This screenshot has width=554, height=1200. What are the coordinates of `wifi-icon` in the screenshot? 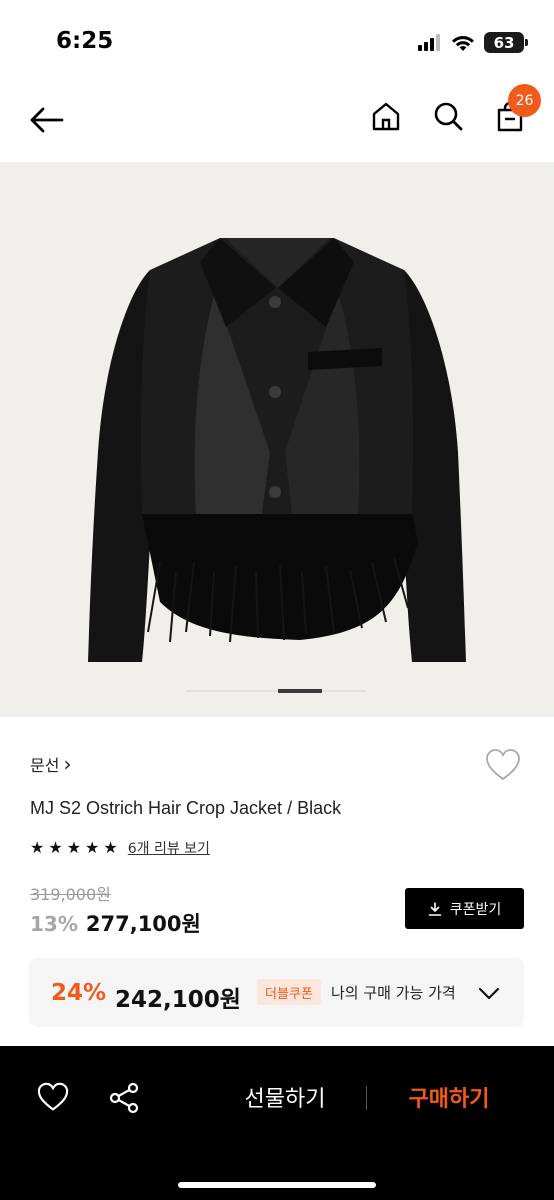 It's located at (463, 43).